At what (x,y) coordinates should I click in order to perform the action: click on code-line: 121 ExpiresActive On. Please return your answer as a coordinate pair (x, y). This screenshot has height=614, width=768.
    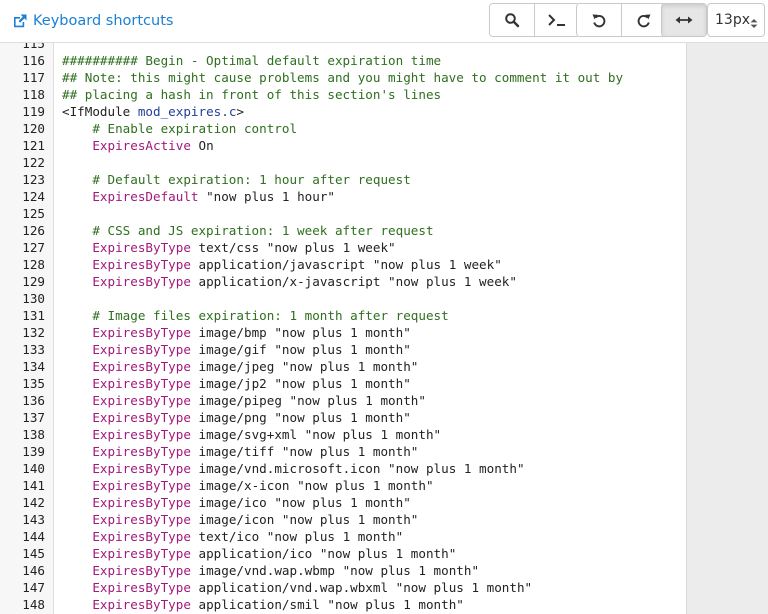
    Looking at the image, I should click on (384, 145).